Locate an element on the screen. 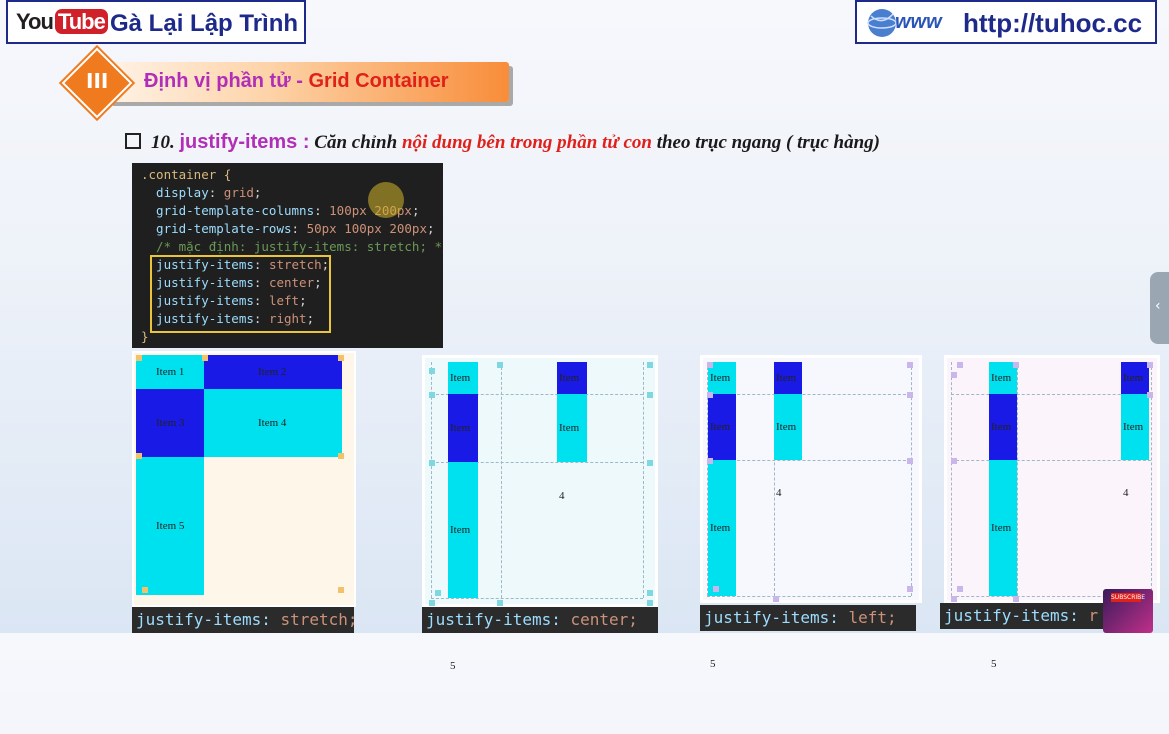 The image size is (1169, 734). cursor-highlight is located at coordinates (386, 200).